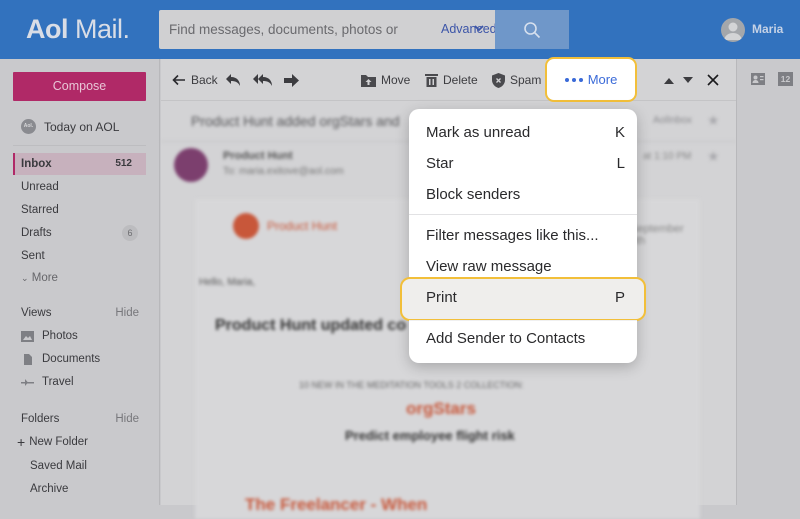 Image resolution: width=800 pixels, height=519 pixels. I want to click on sender-avatar, so click(191, 165).